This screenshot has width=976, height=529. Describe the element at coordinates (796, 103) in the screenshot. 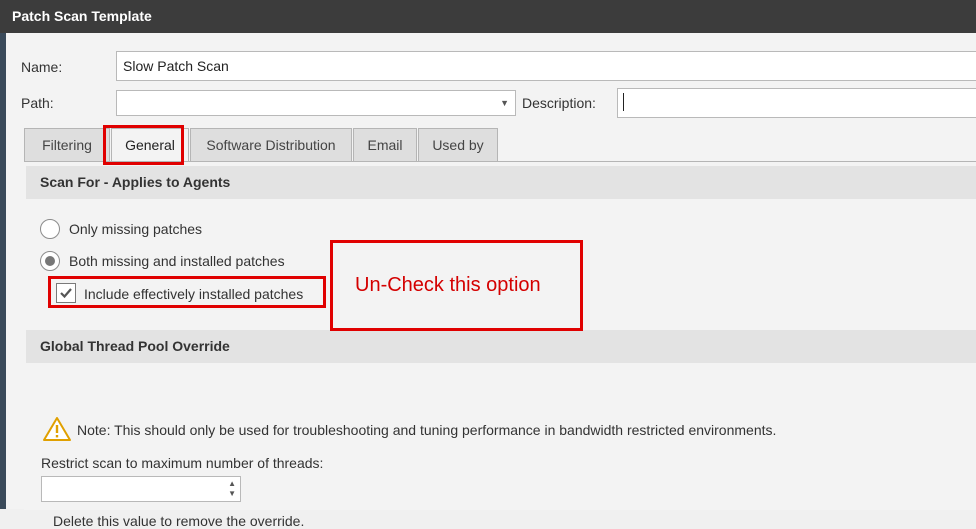

I see `description-input` at that location.